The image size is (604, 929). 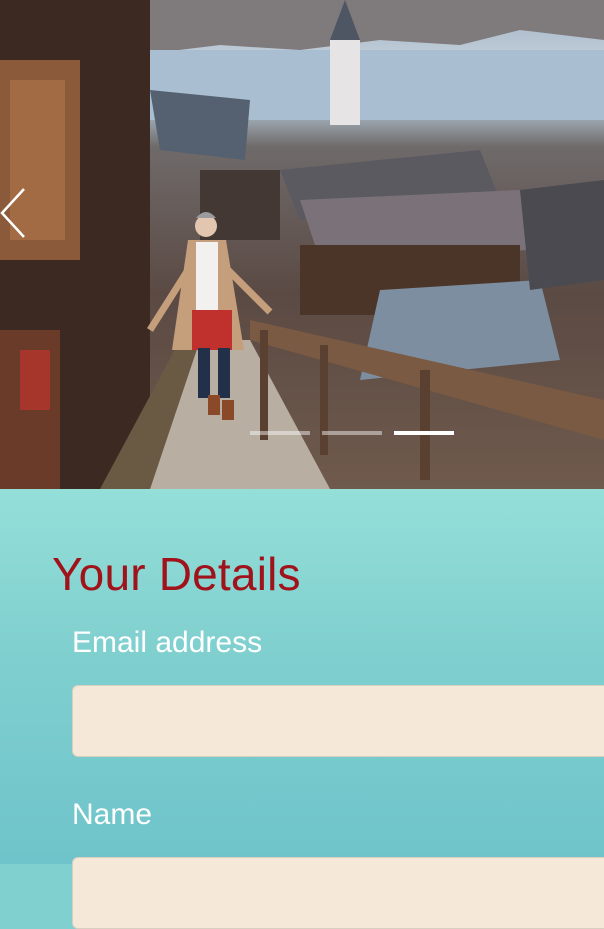 What do you see at coordinates (112, 814) in the screenshot?
I see `name-label: Name` at bounding box center [112, 814].